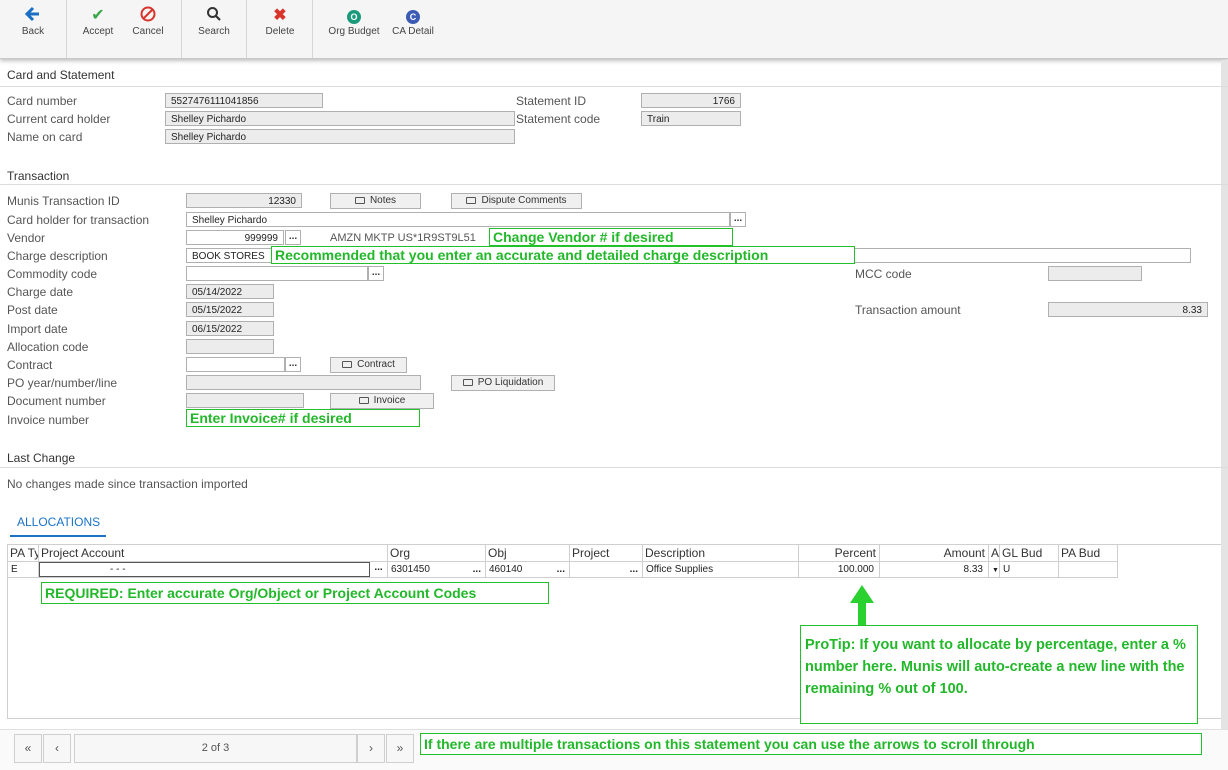  Describe the element at coordinates (839, 570) in the screenshot. I see `cell-percent: 100.000` at that location.